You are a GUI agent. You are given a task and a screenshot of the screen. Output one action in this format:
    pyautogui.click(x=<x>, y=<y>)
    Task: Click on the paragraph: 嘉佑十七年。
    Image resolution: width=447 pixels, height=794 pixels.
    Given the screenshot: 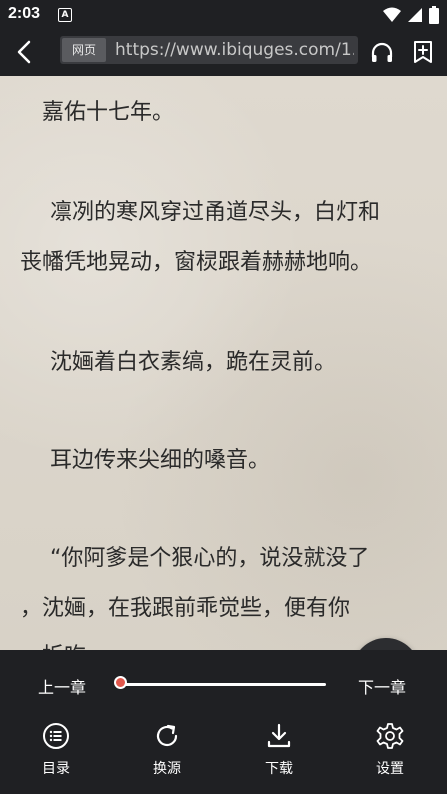 What is the action you would take?
    pyautogui.click(x=108, y=112)
    